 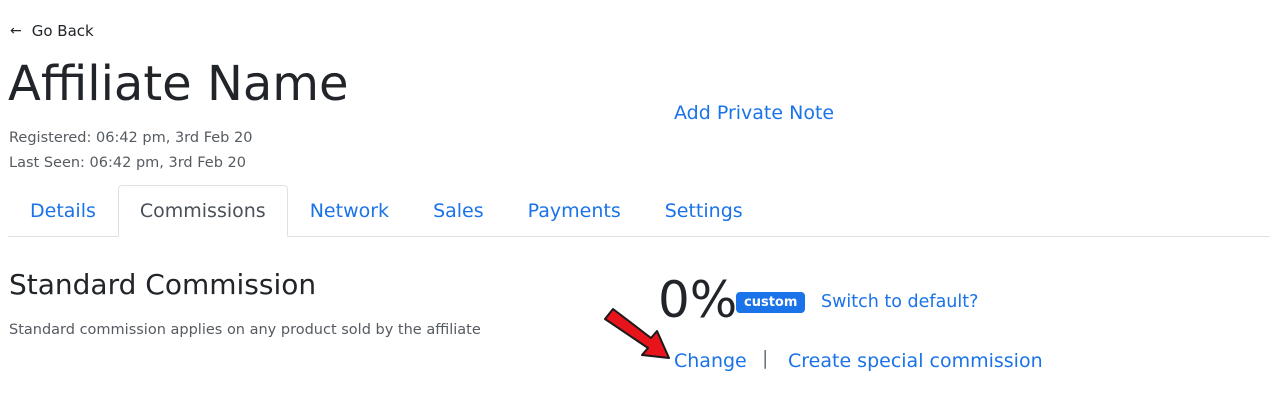 What do you see at coordinates (131, 138) in the screenshot?
I see `registered-date: Registered: 06:42 pm, 3rd Feb 20` at bounding box center [131, 138].